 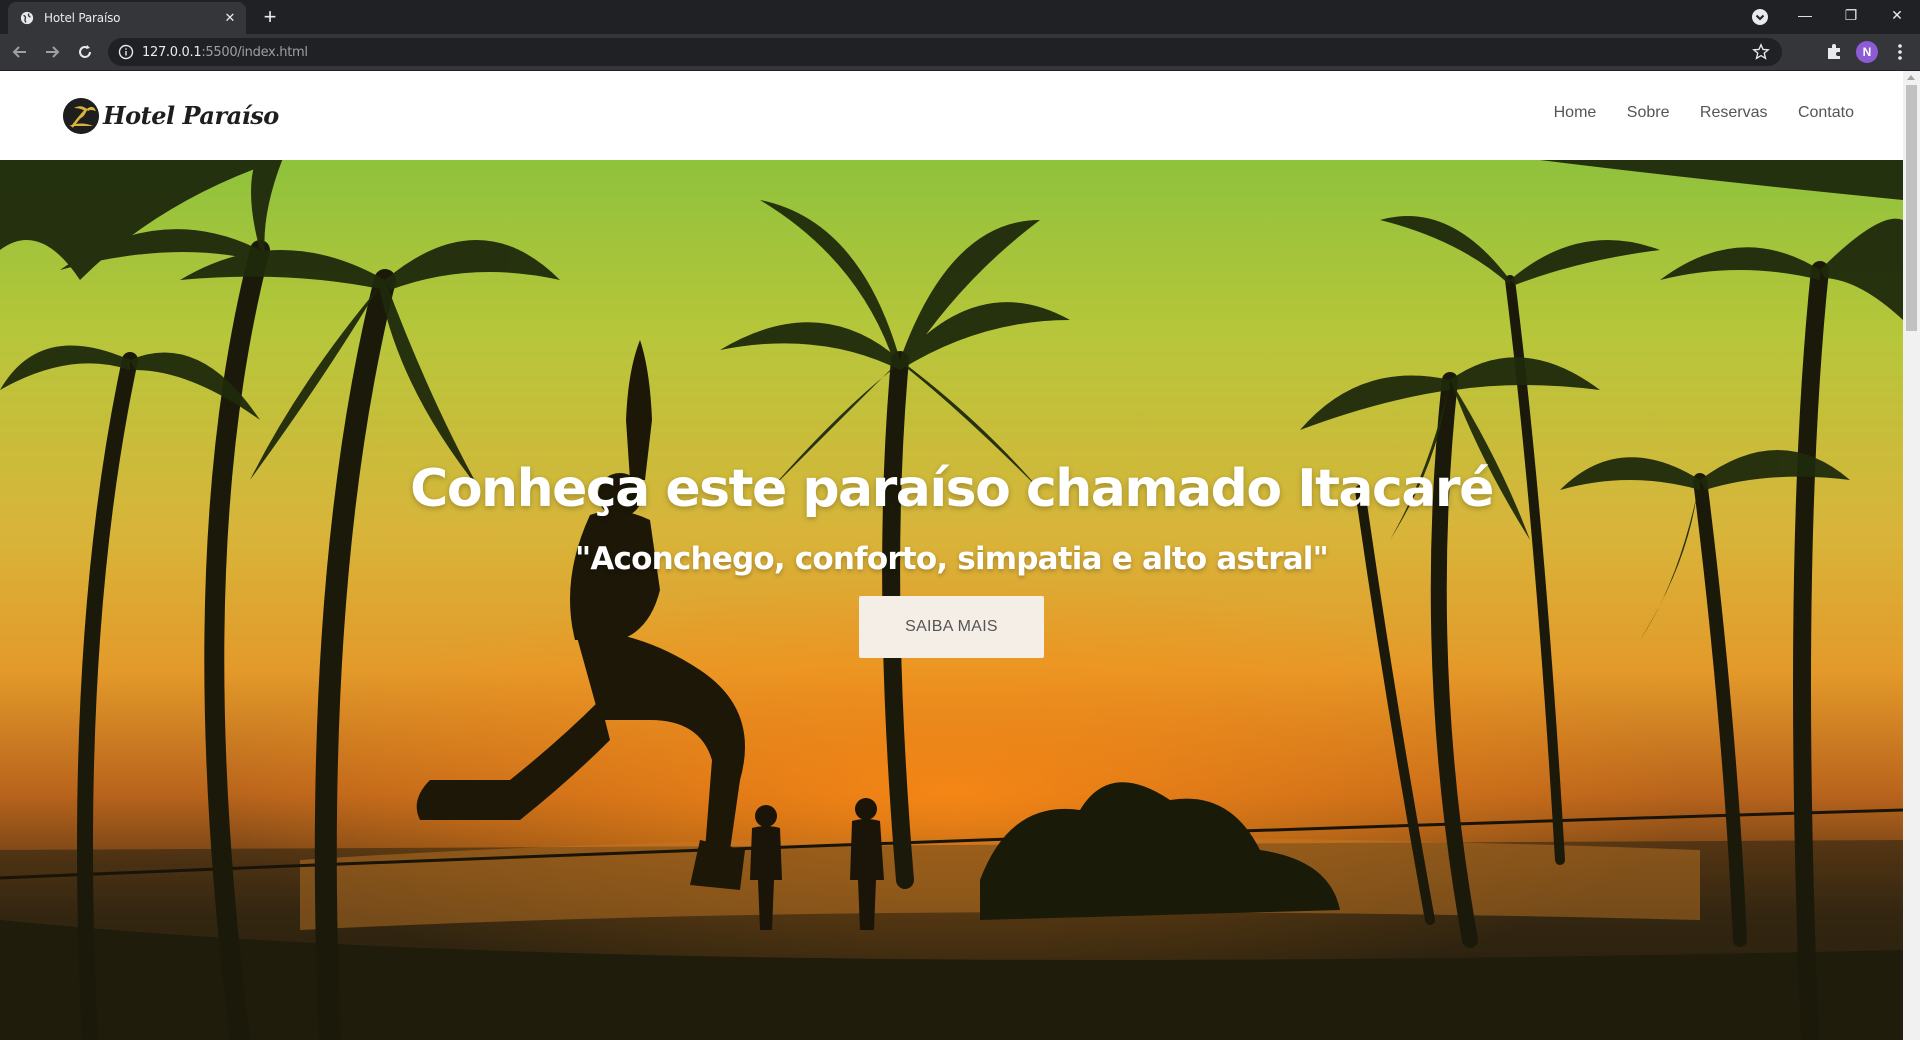 What do you see at coordinates (81, 116) in the screenshot?
I see `palm-tree-logo-icon` at bounding box center [81, 116].